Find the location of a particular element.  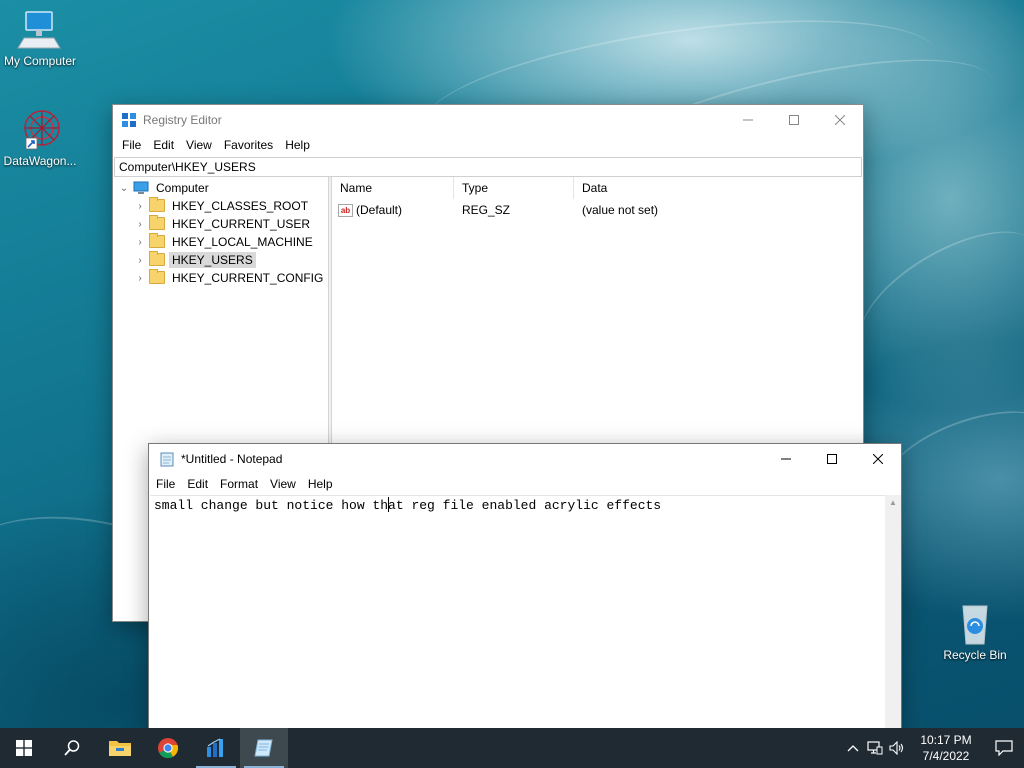

tree-item-hkey-current-user: › HKEY_CURRENT_USER is located at coordinates (220, 224).